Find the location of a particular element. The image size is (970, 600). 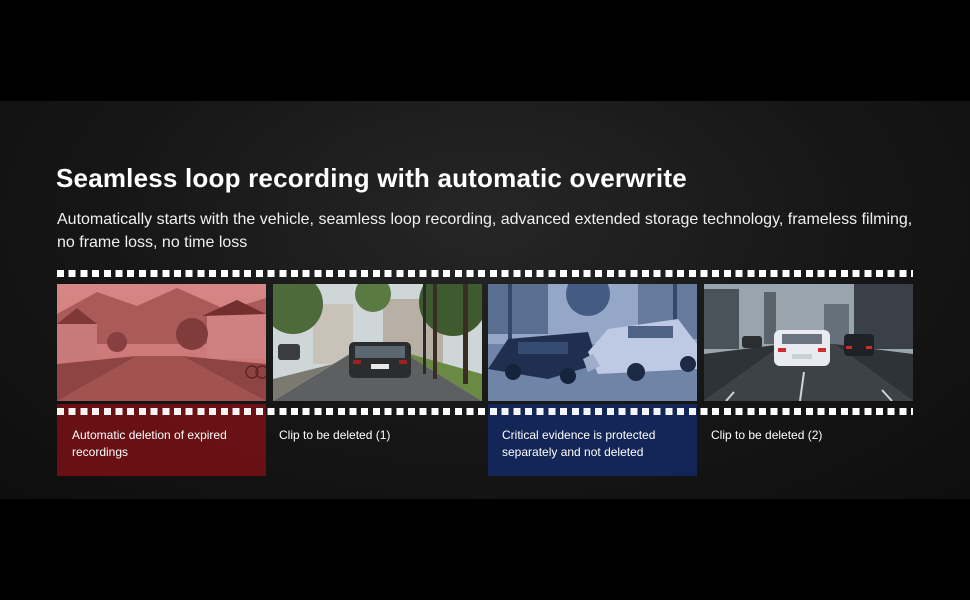

tree-lined-road-image is located at coordinates (377, 342).